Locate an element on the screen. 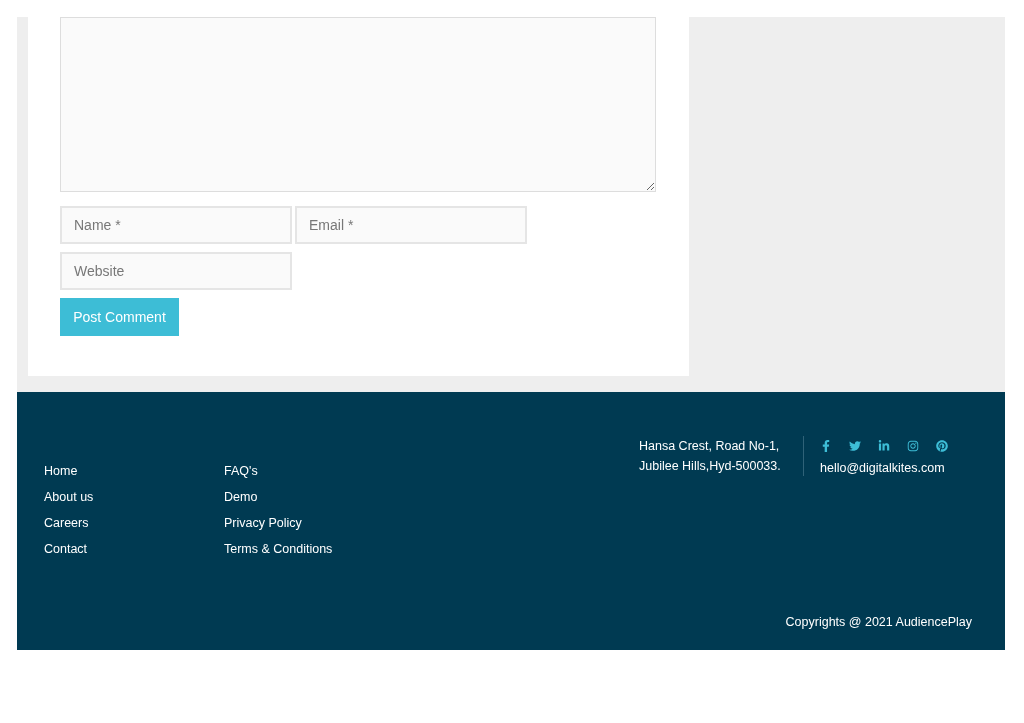  facebook-icon is located at coordinates (826, 446).